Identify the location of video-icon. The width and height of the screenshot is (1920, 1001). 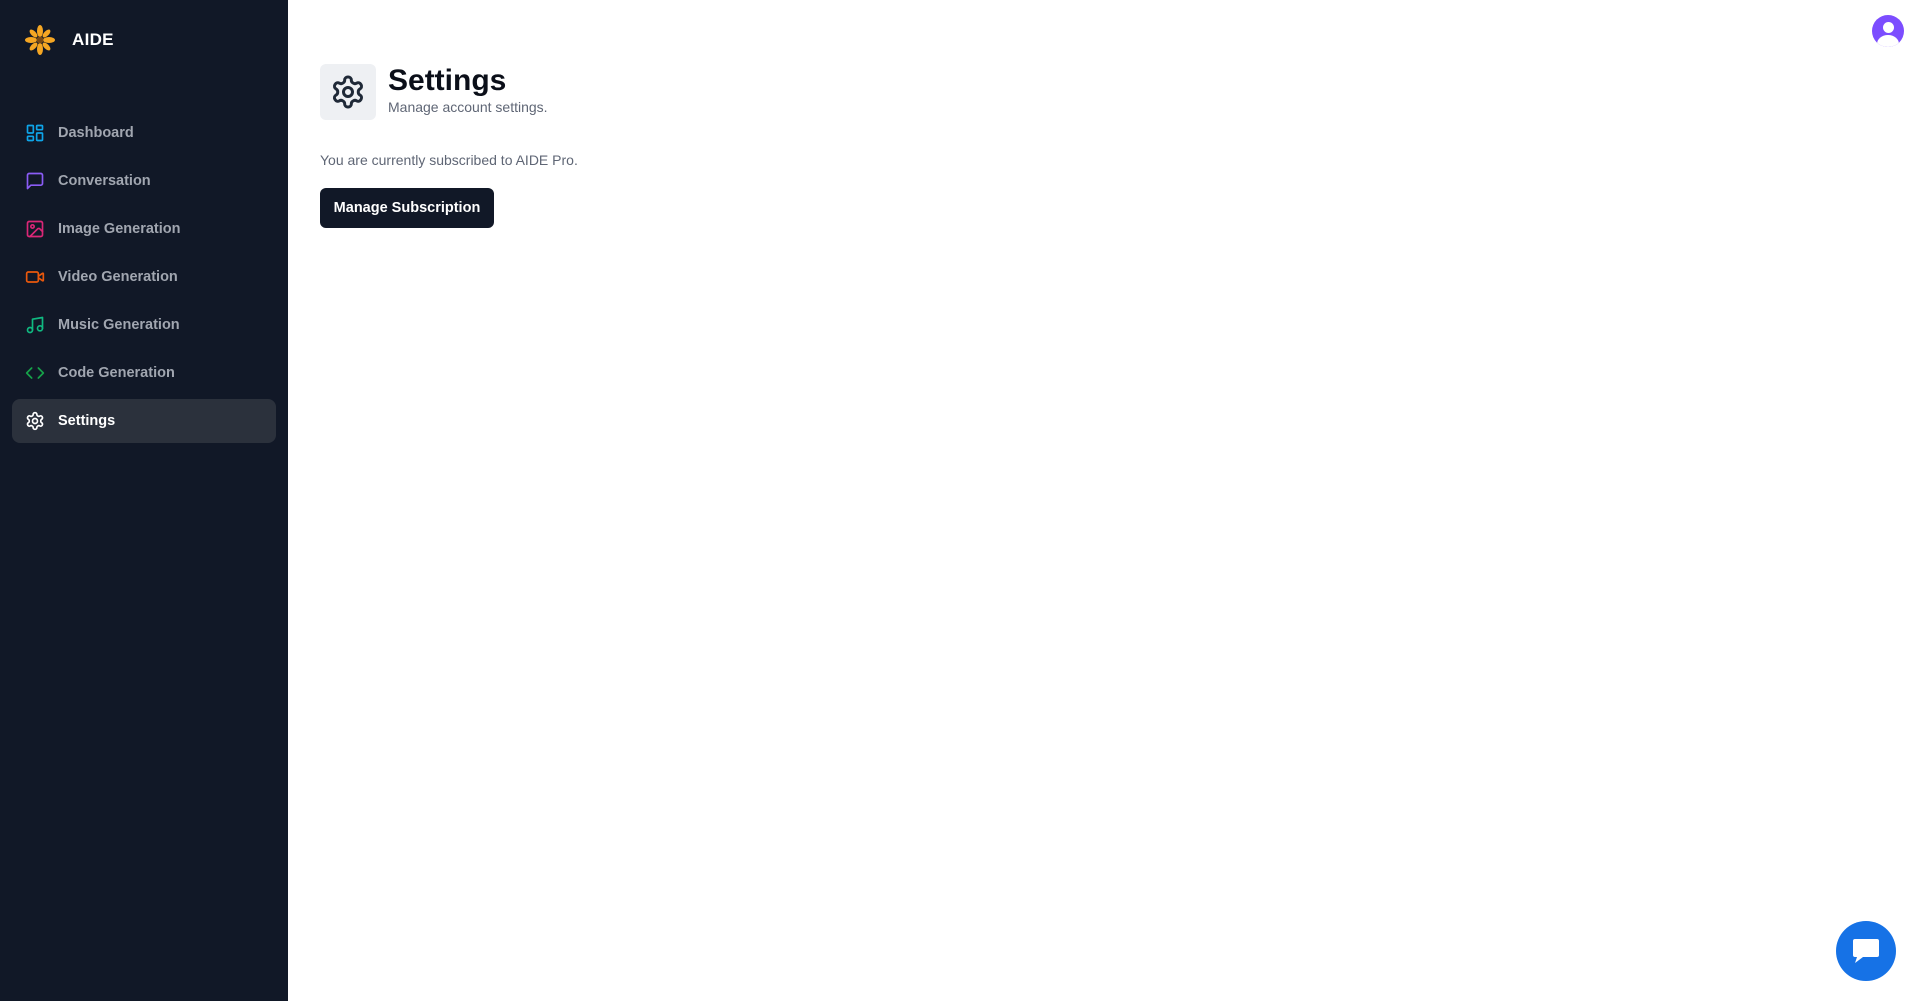
(35, 277).